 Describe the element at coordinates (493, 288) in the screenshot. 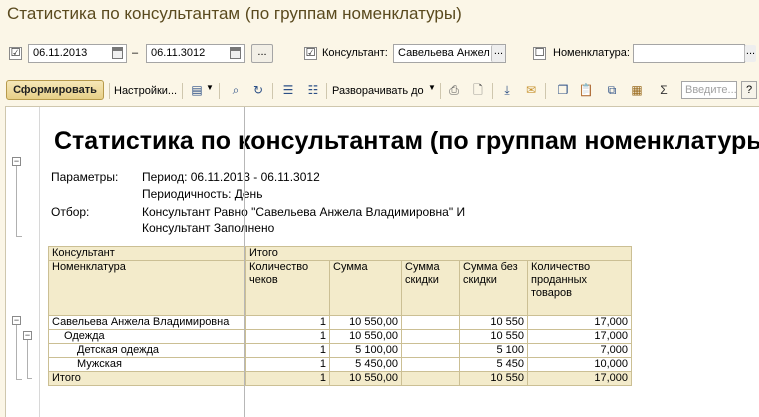

I see `header-sum-without-discount: Сумма без скидки` at that location.